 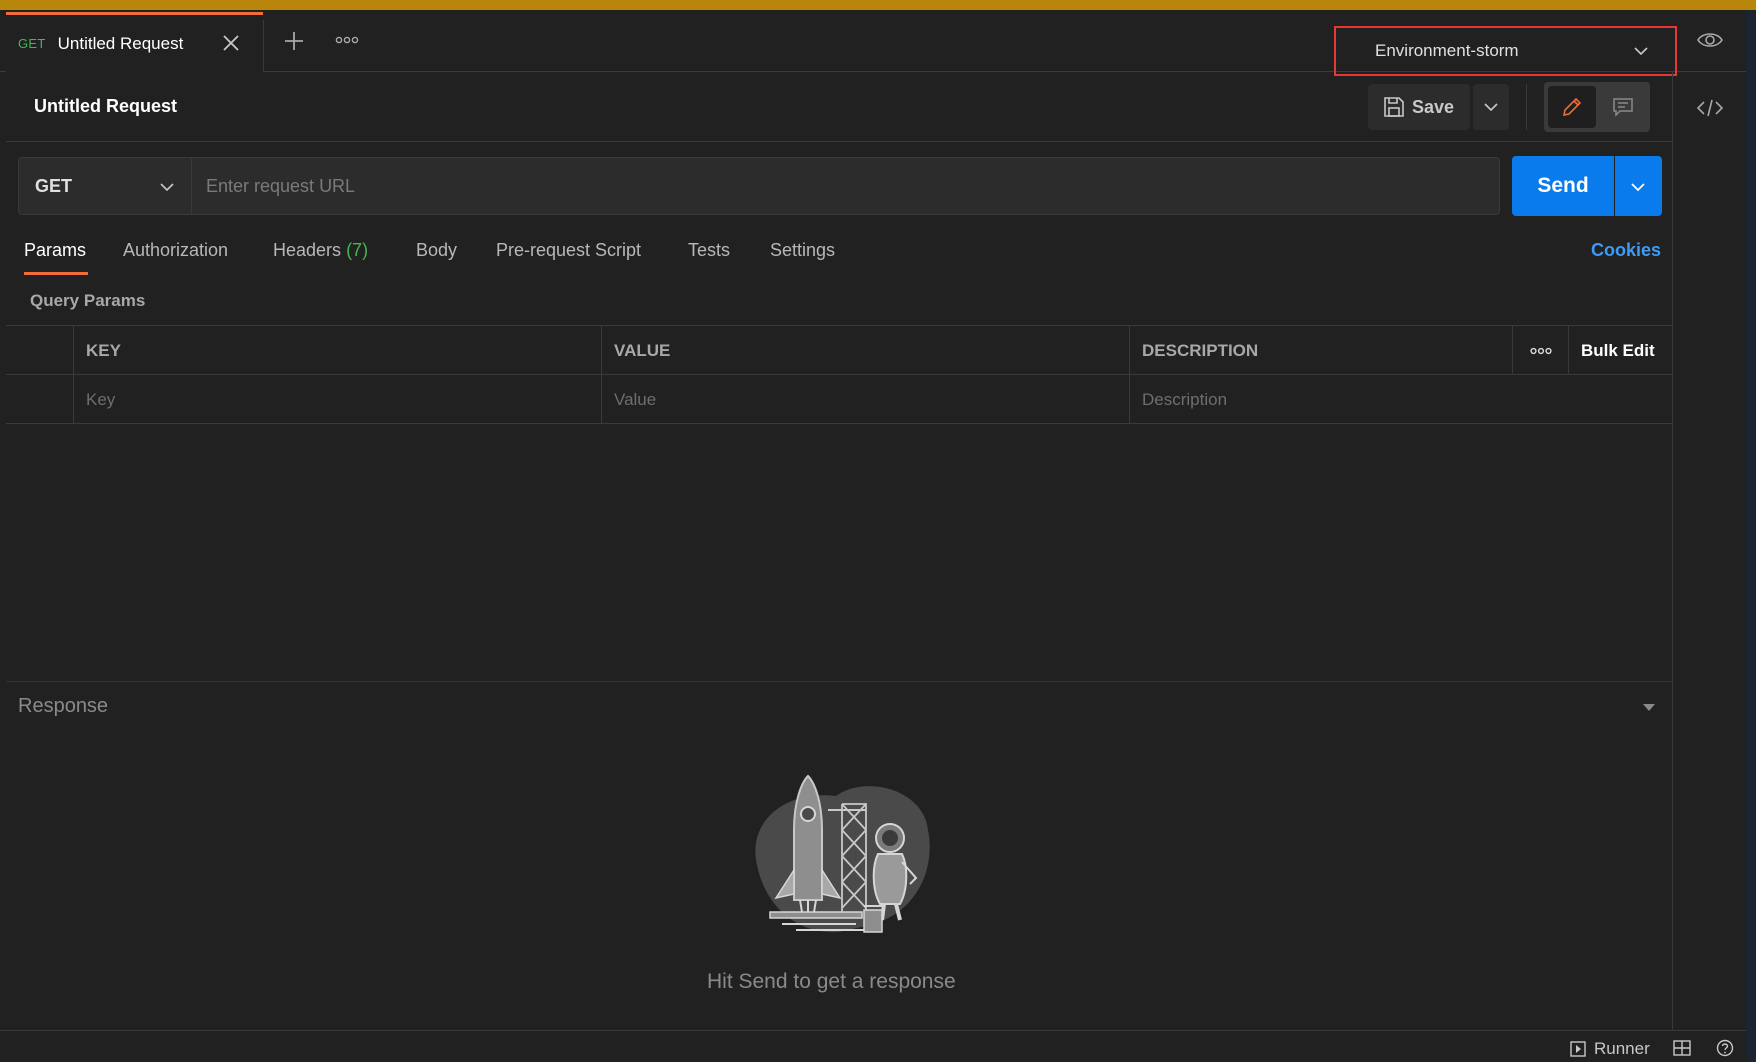 I want to click on request-tab: GET Untitled Request, so click(x=134, y=42).